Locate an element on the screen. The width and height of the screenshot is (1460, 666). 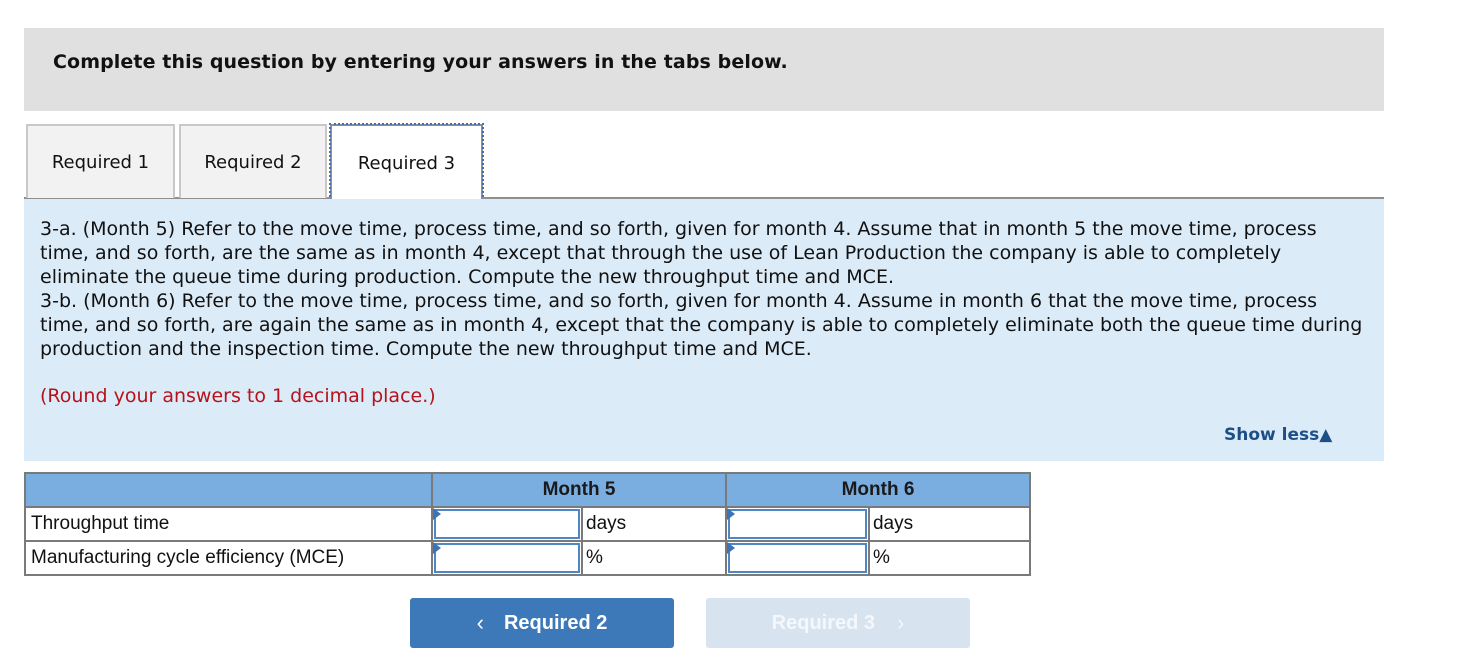
table-header-row: Month 5 Month 6 is located at coordinates (527, 490).